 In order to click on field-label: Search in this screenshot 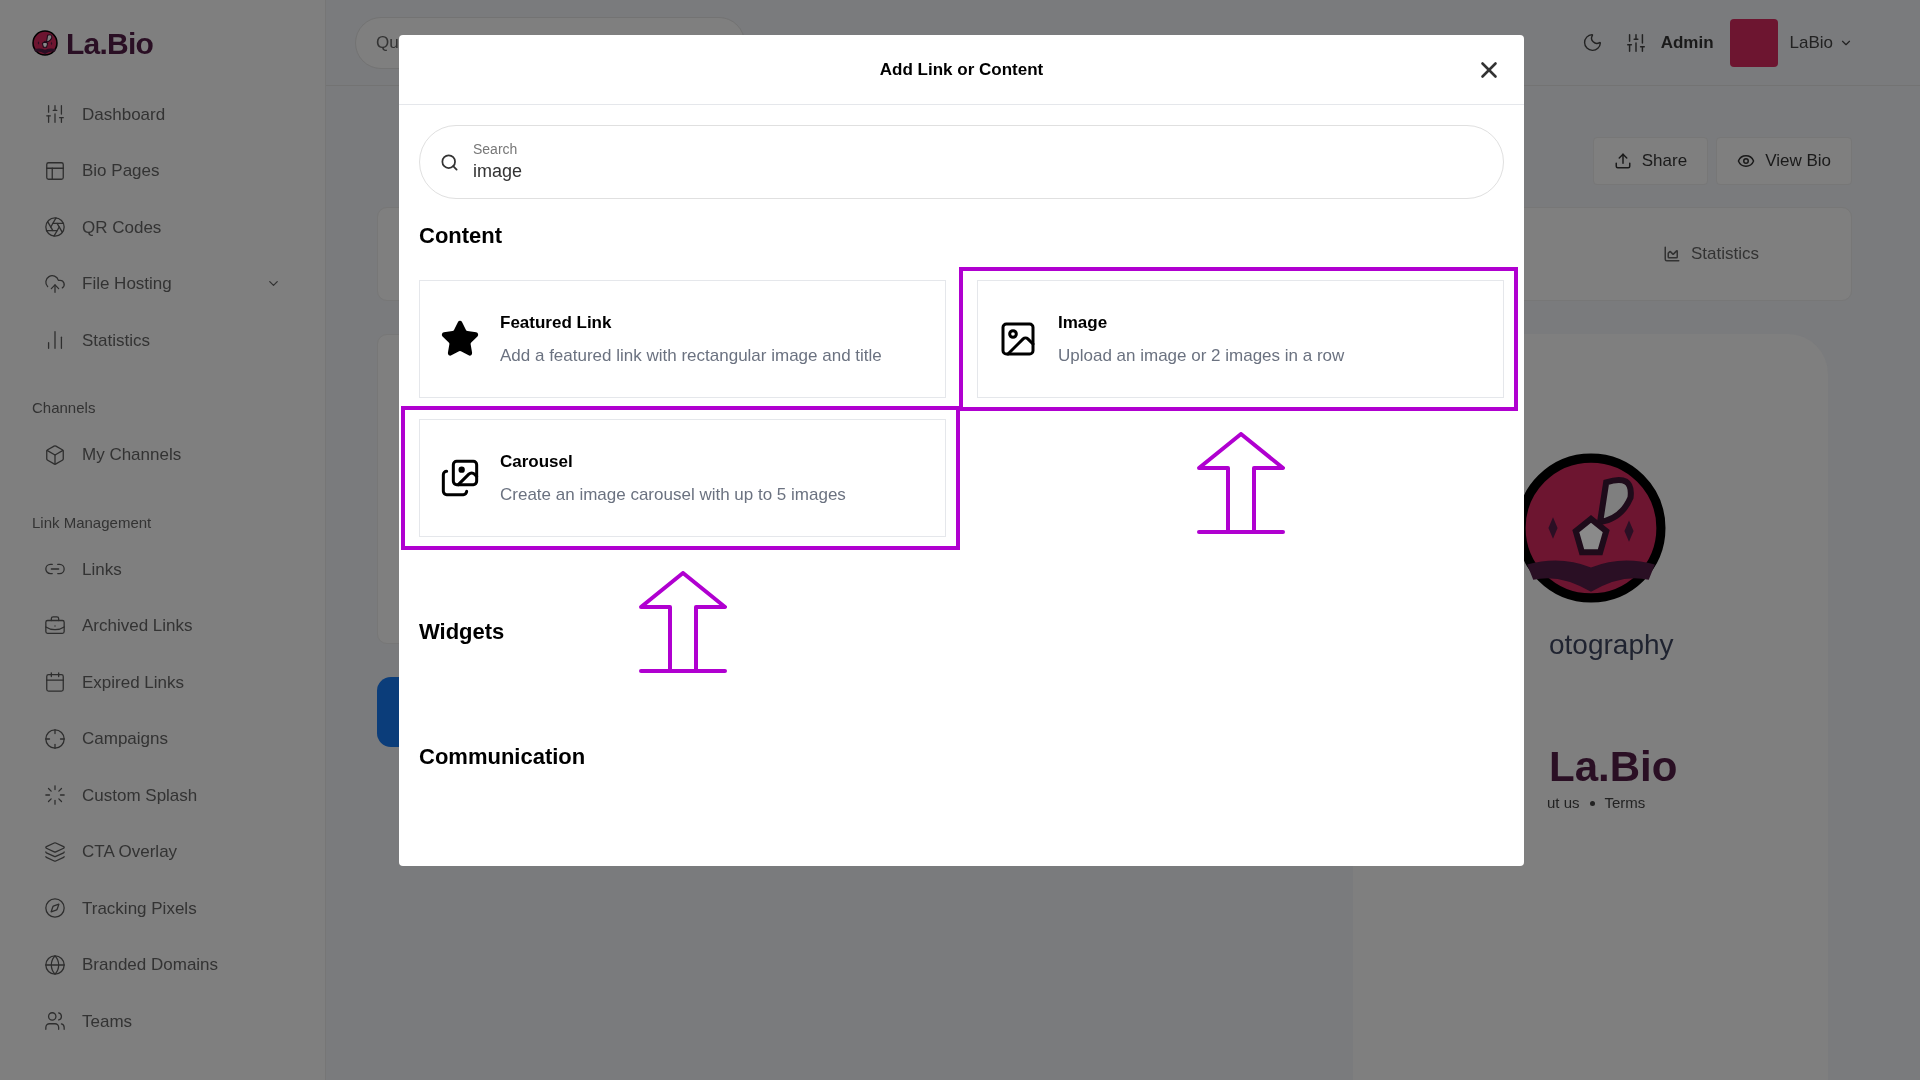, I will do `click(496, 149)`.